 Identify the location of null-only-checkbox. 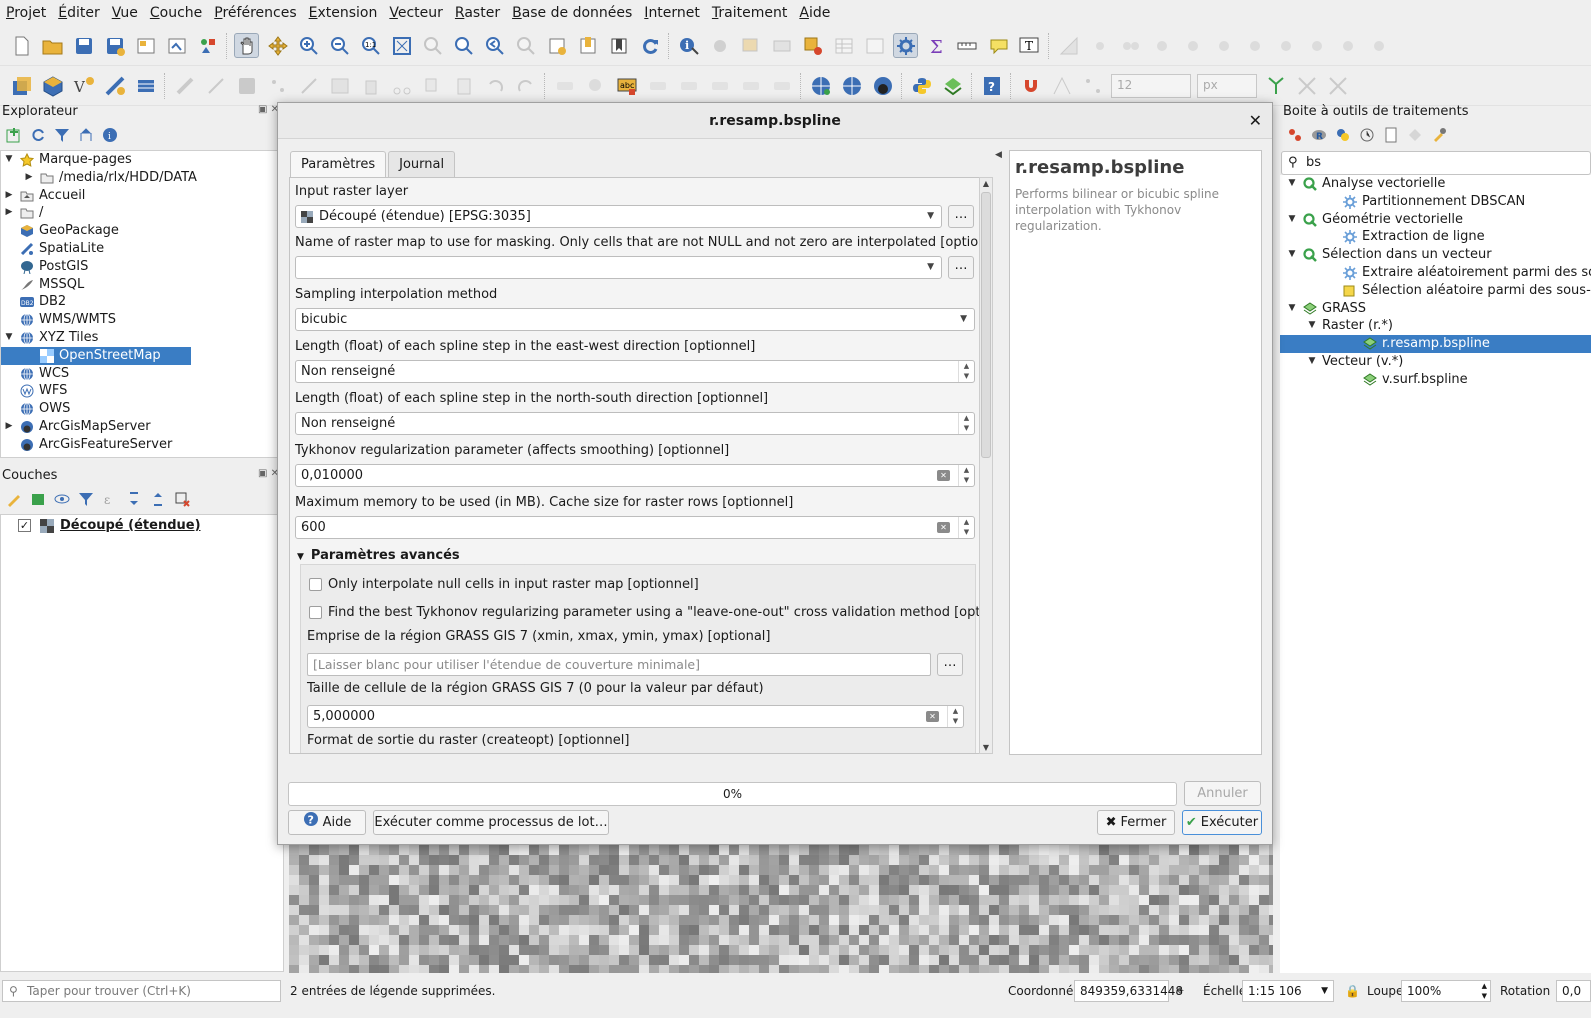
(315, 584).